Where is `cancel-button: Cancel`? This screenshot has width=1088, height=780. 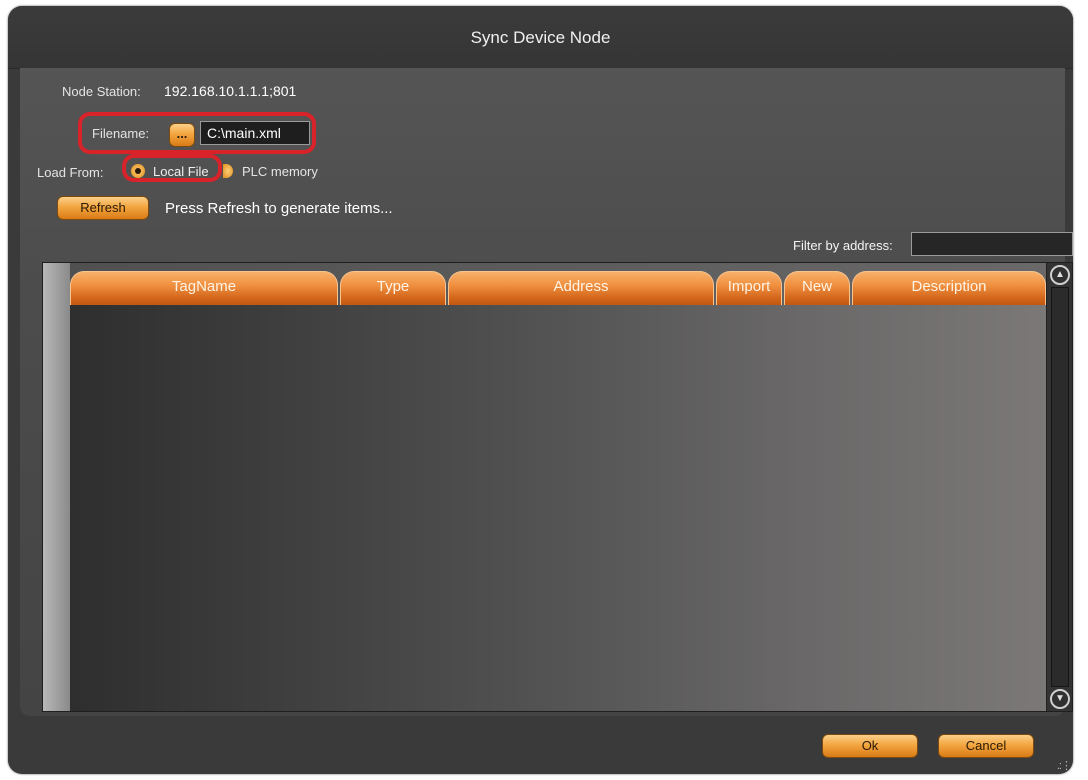 cancel-button: Cancel is located at coordinates (986, 746).